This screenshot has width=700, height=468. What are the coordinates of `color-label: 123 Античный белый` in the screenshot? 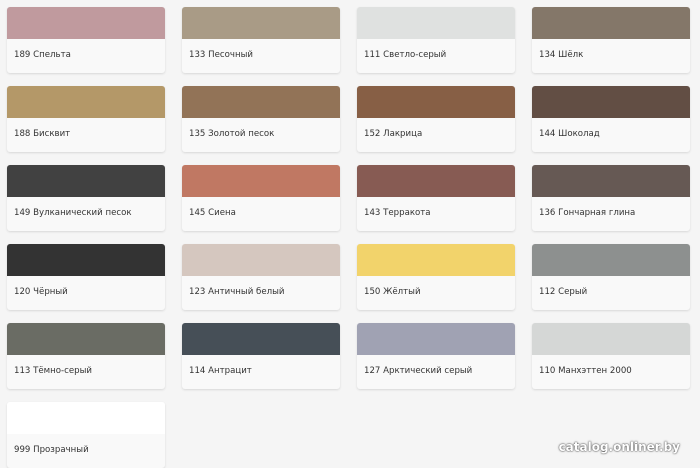 It's located at (237, 292).